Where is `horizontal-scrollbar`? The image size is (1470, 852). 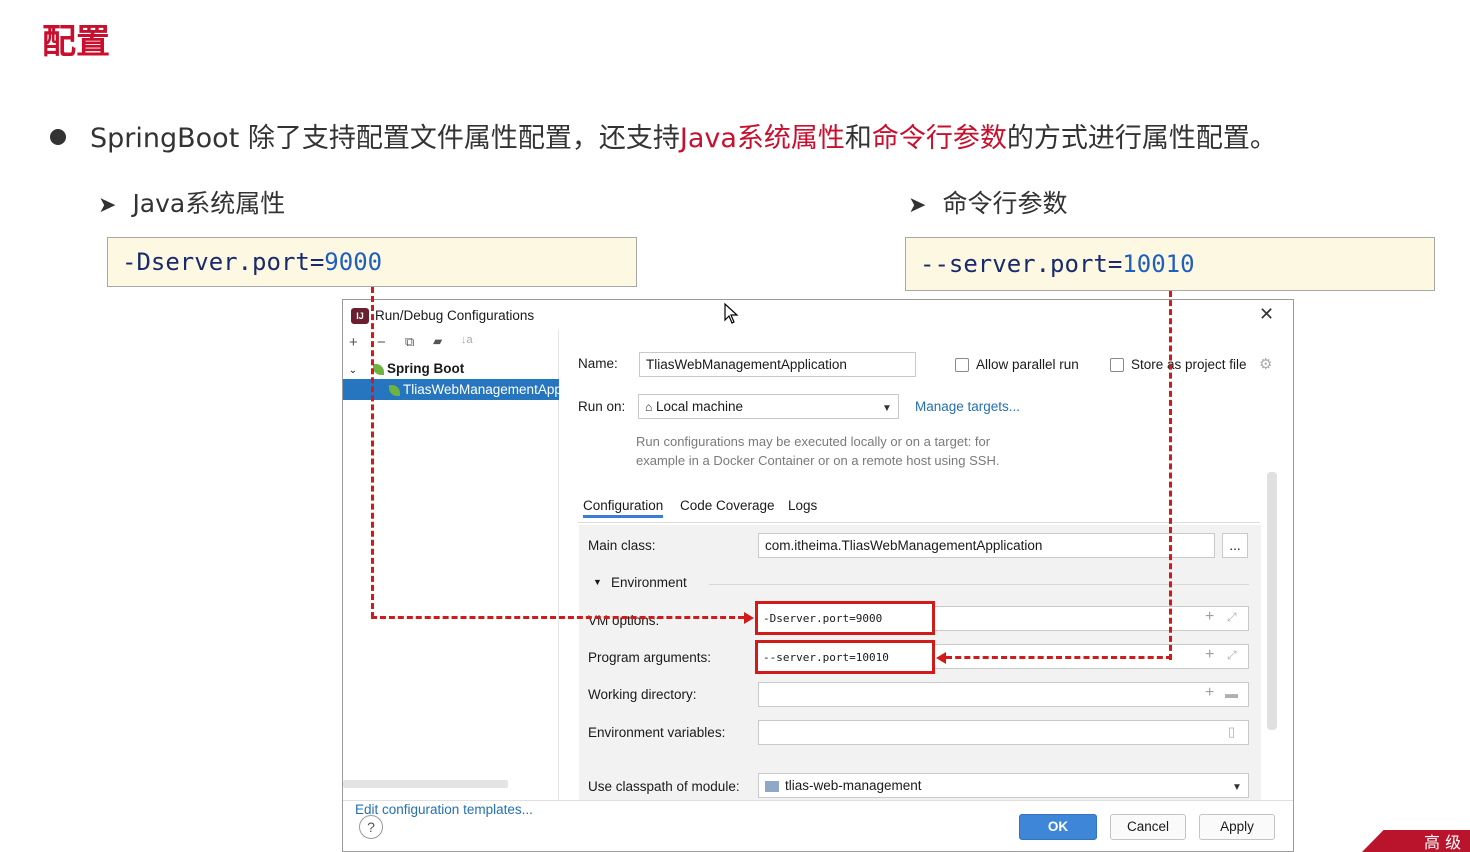
horizontal-scrollbar is located at coordinates (425, 784).